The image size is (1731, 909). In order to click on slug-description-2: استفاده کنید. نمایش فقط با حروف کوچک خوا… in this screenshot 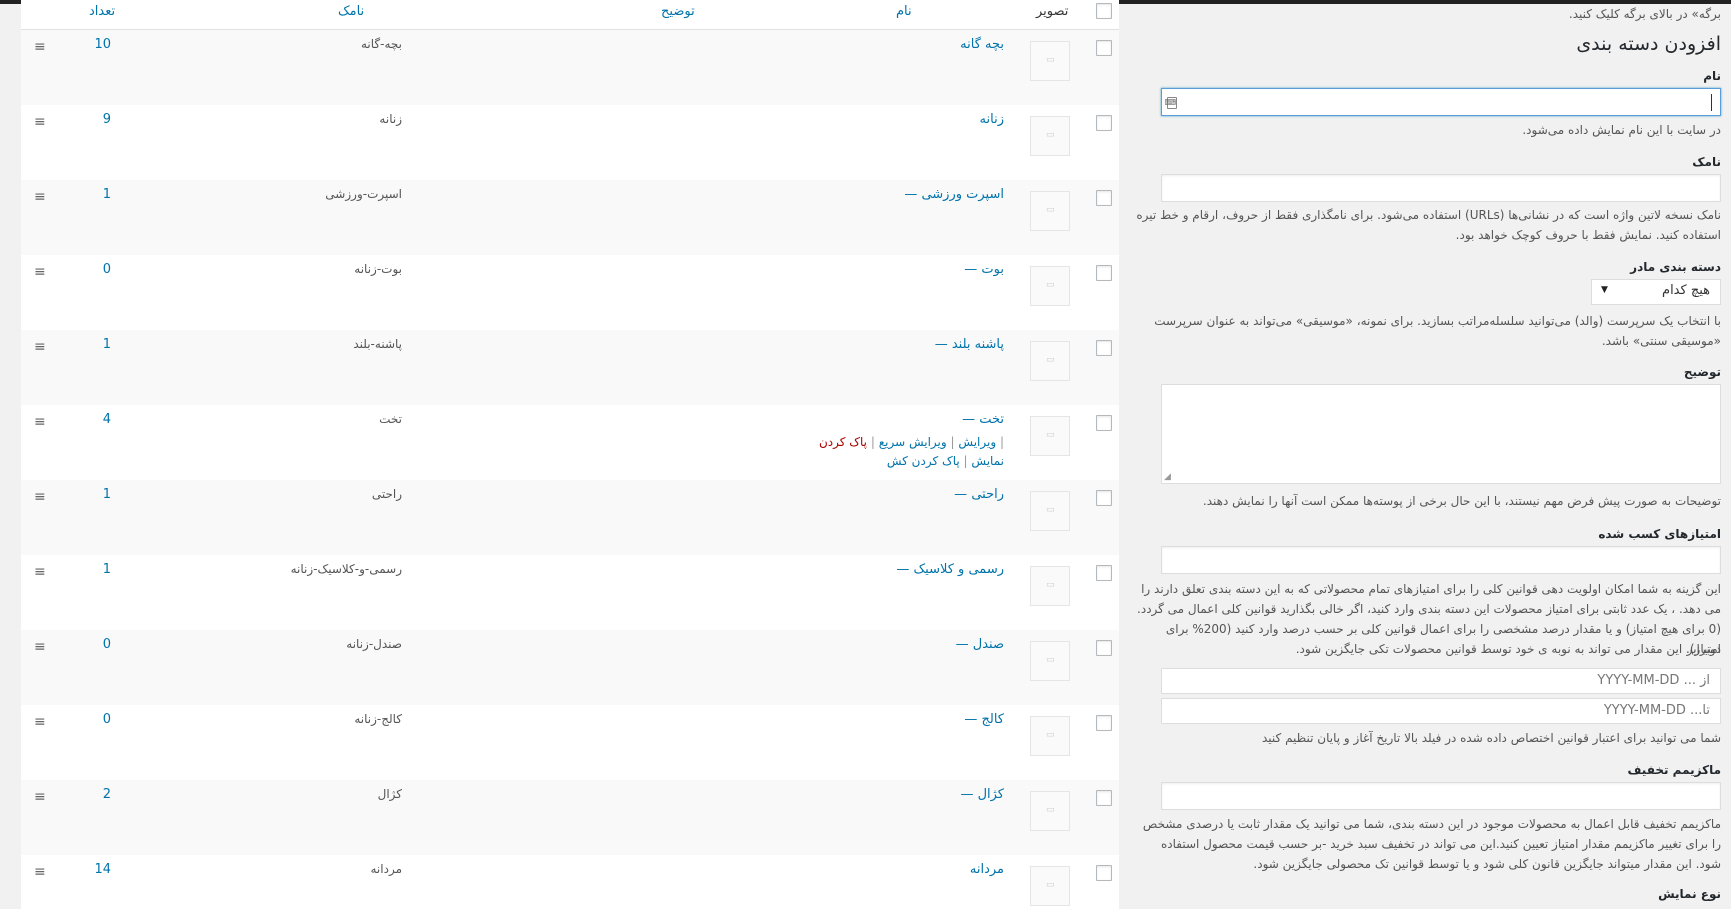, I will do `click(1588, 235)`.